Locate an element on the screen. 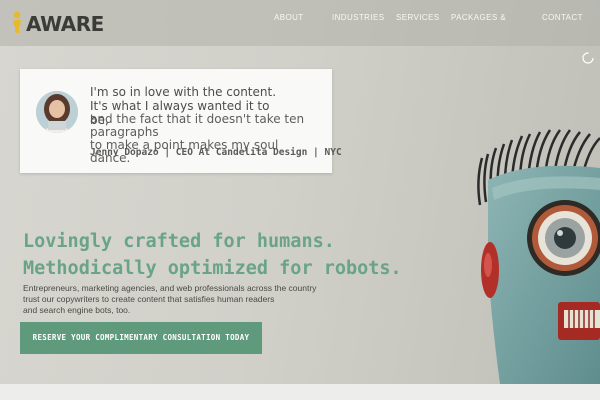 The height and width of the screenshot is (400, 600). nav-item-industries: INDUSTRIES is located at coordinates (358, 17).